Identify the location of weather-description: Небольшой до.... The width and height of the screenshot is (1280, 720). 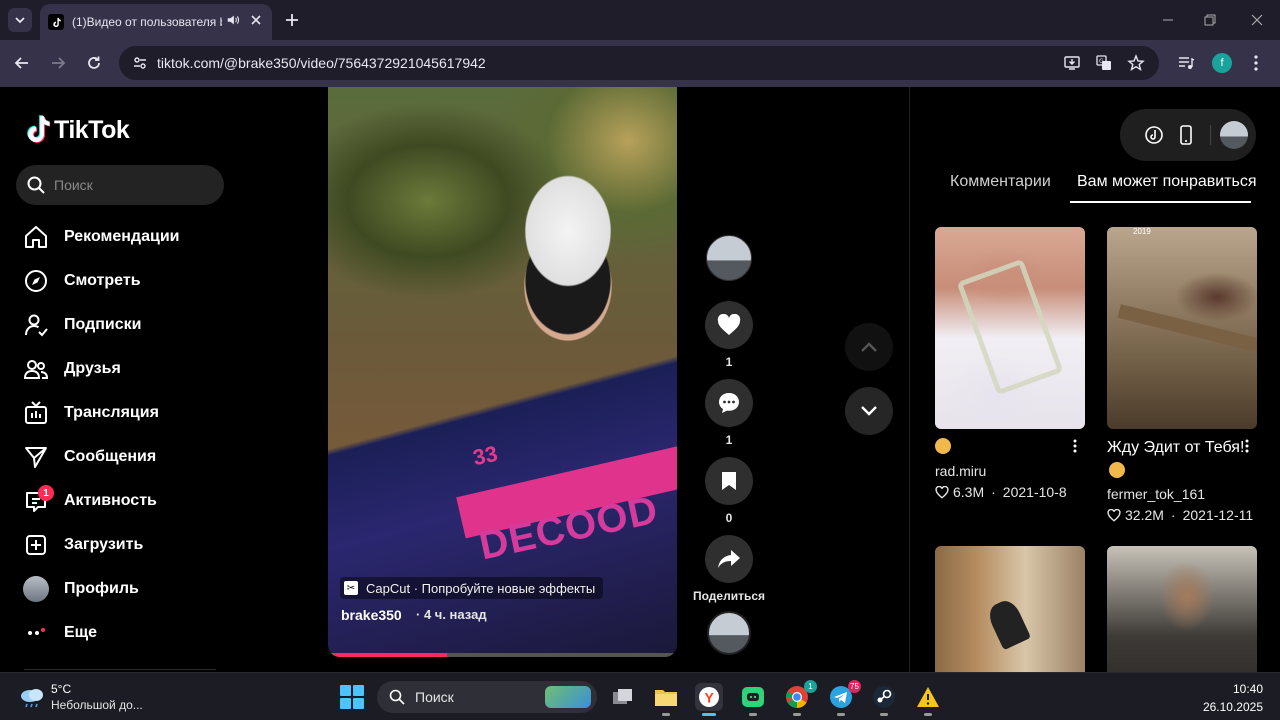
(97, 705).